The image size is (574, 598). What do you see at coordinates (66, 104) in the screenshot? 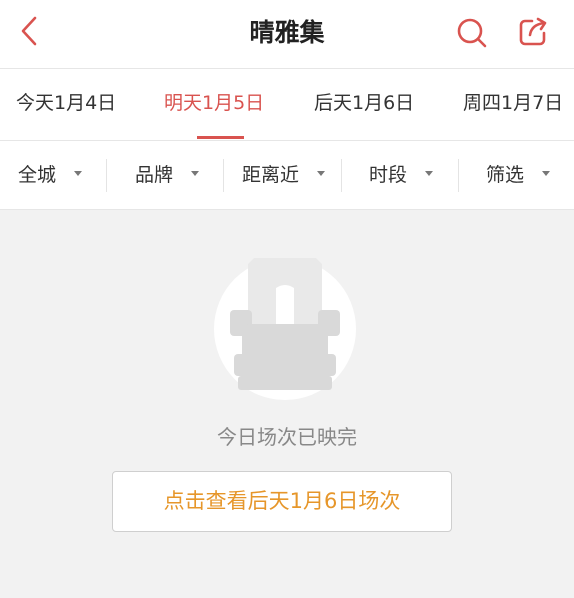
I see `date-tab: 今天1月4日` at bounding box center [66, 104].